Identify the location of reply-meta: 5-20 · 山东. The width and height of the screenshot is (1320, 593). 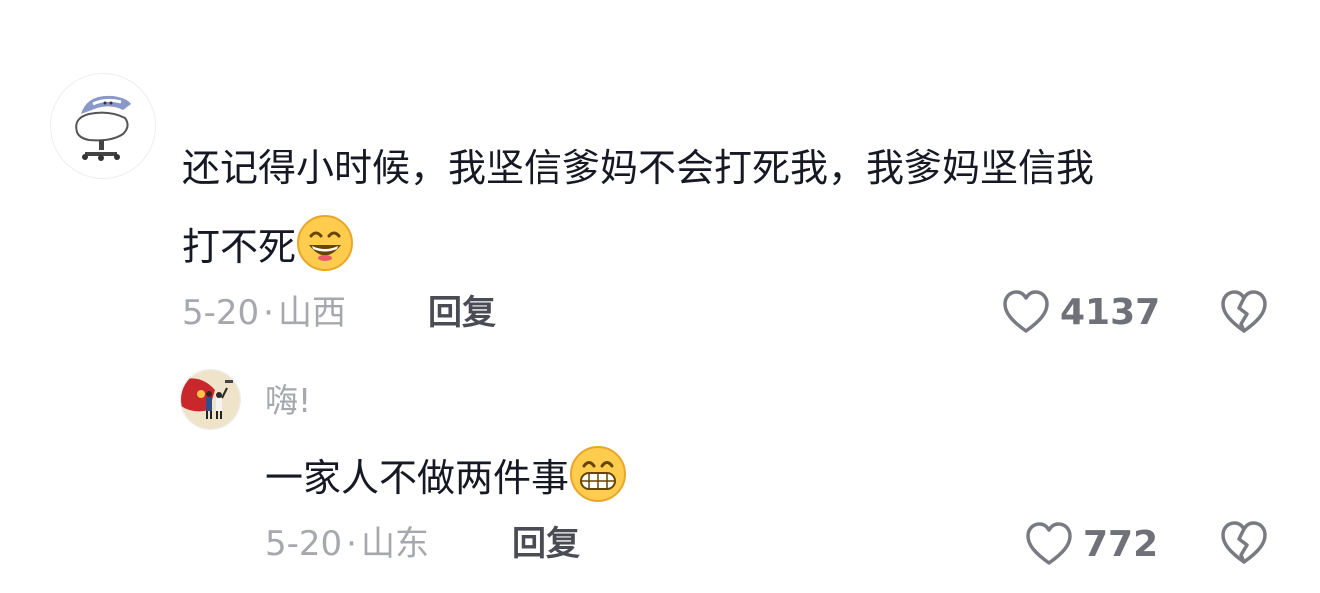
(347, 544).